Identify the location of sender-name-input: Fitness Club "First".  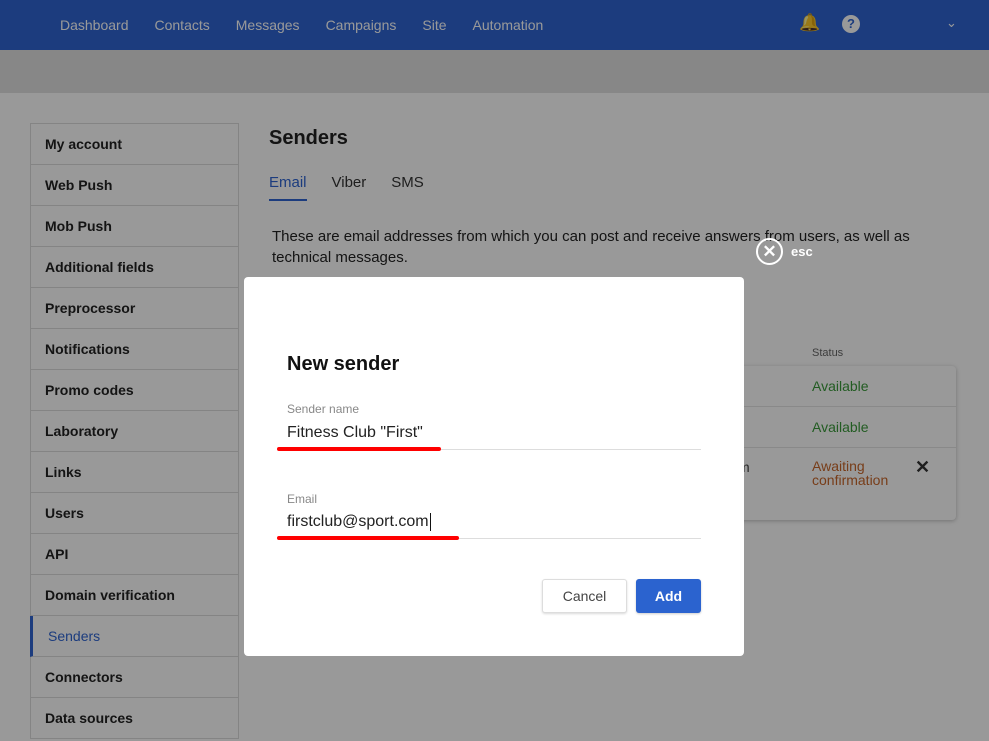
(355, 433).